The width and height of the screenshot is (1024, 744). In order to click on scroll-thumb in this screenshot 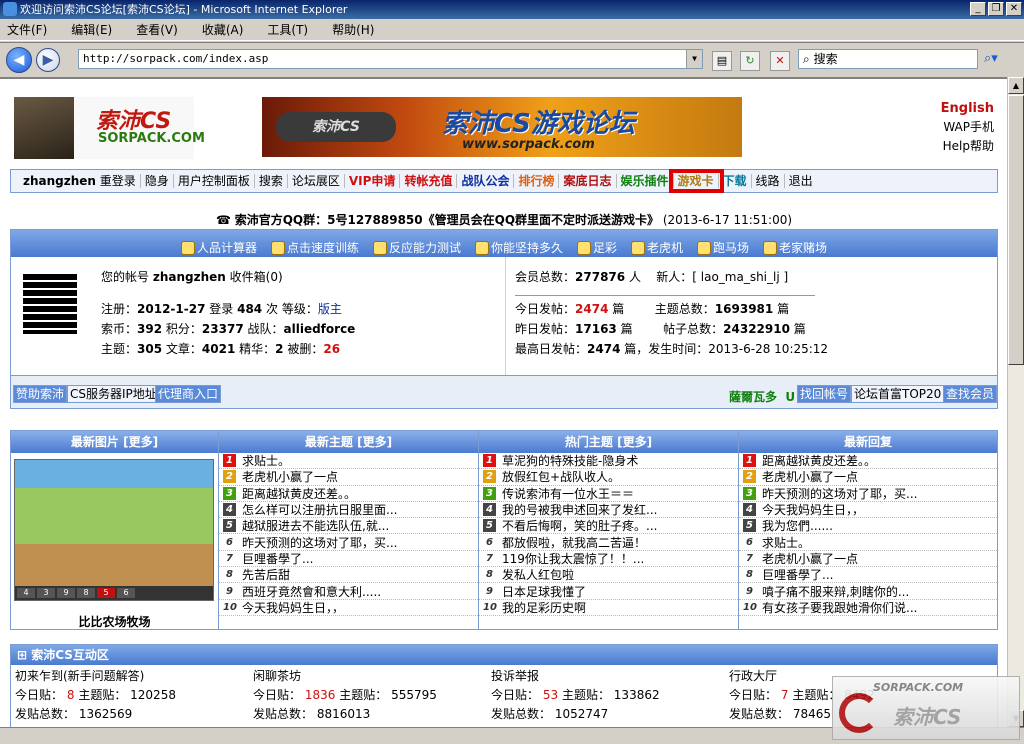, I will do `click(1016, 230)`.